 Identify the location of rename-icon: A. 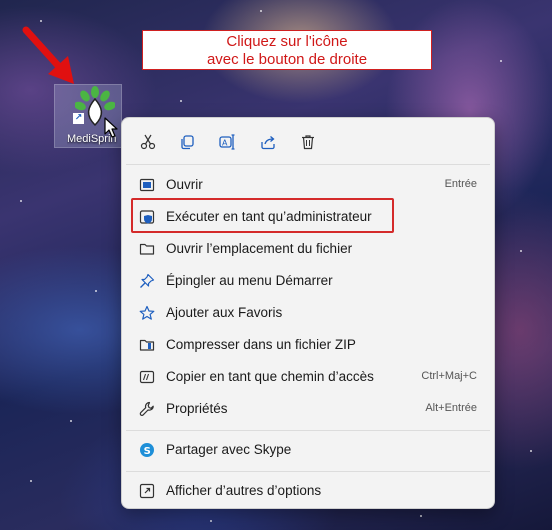
(227, 142).